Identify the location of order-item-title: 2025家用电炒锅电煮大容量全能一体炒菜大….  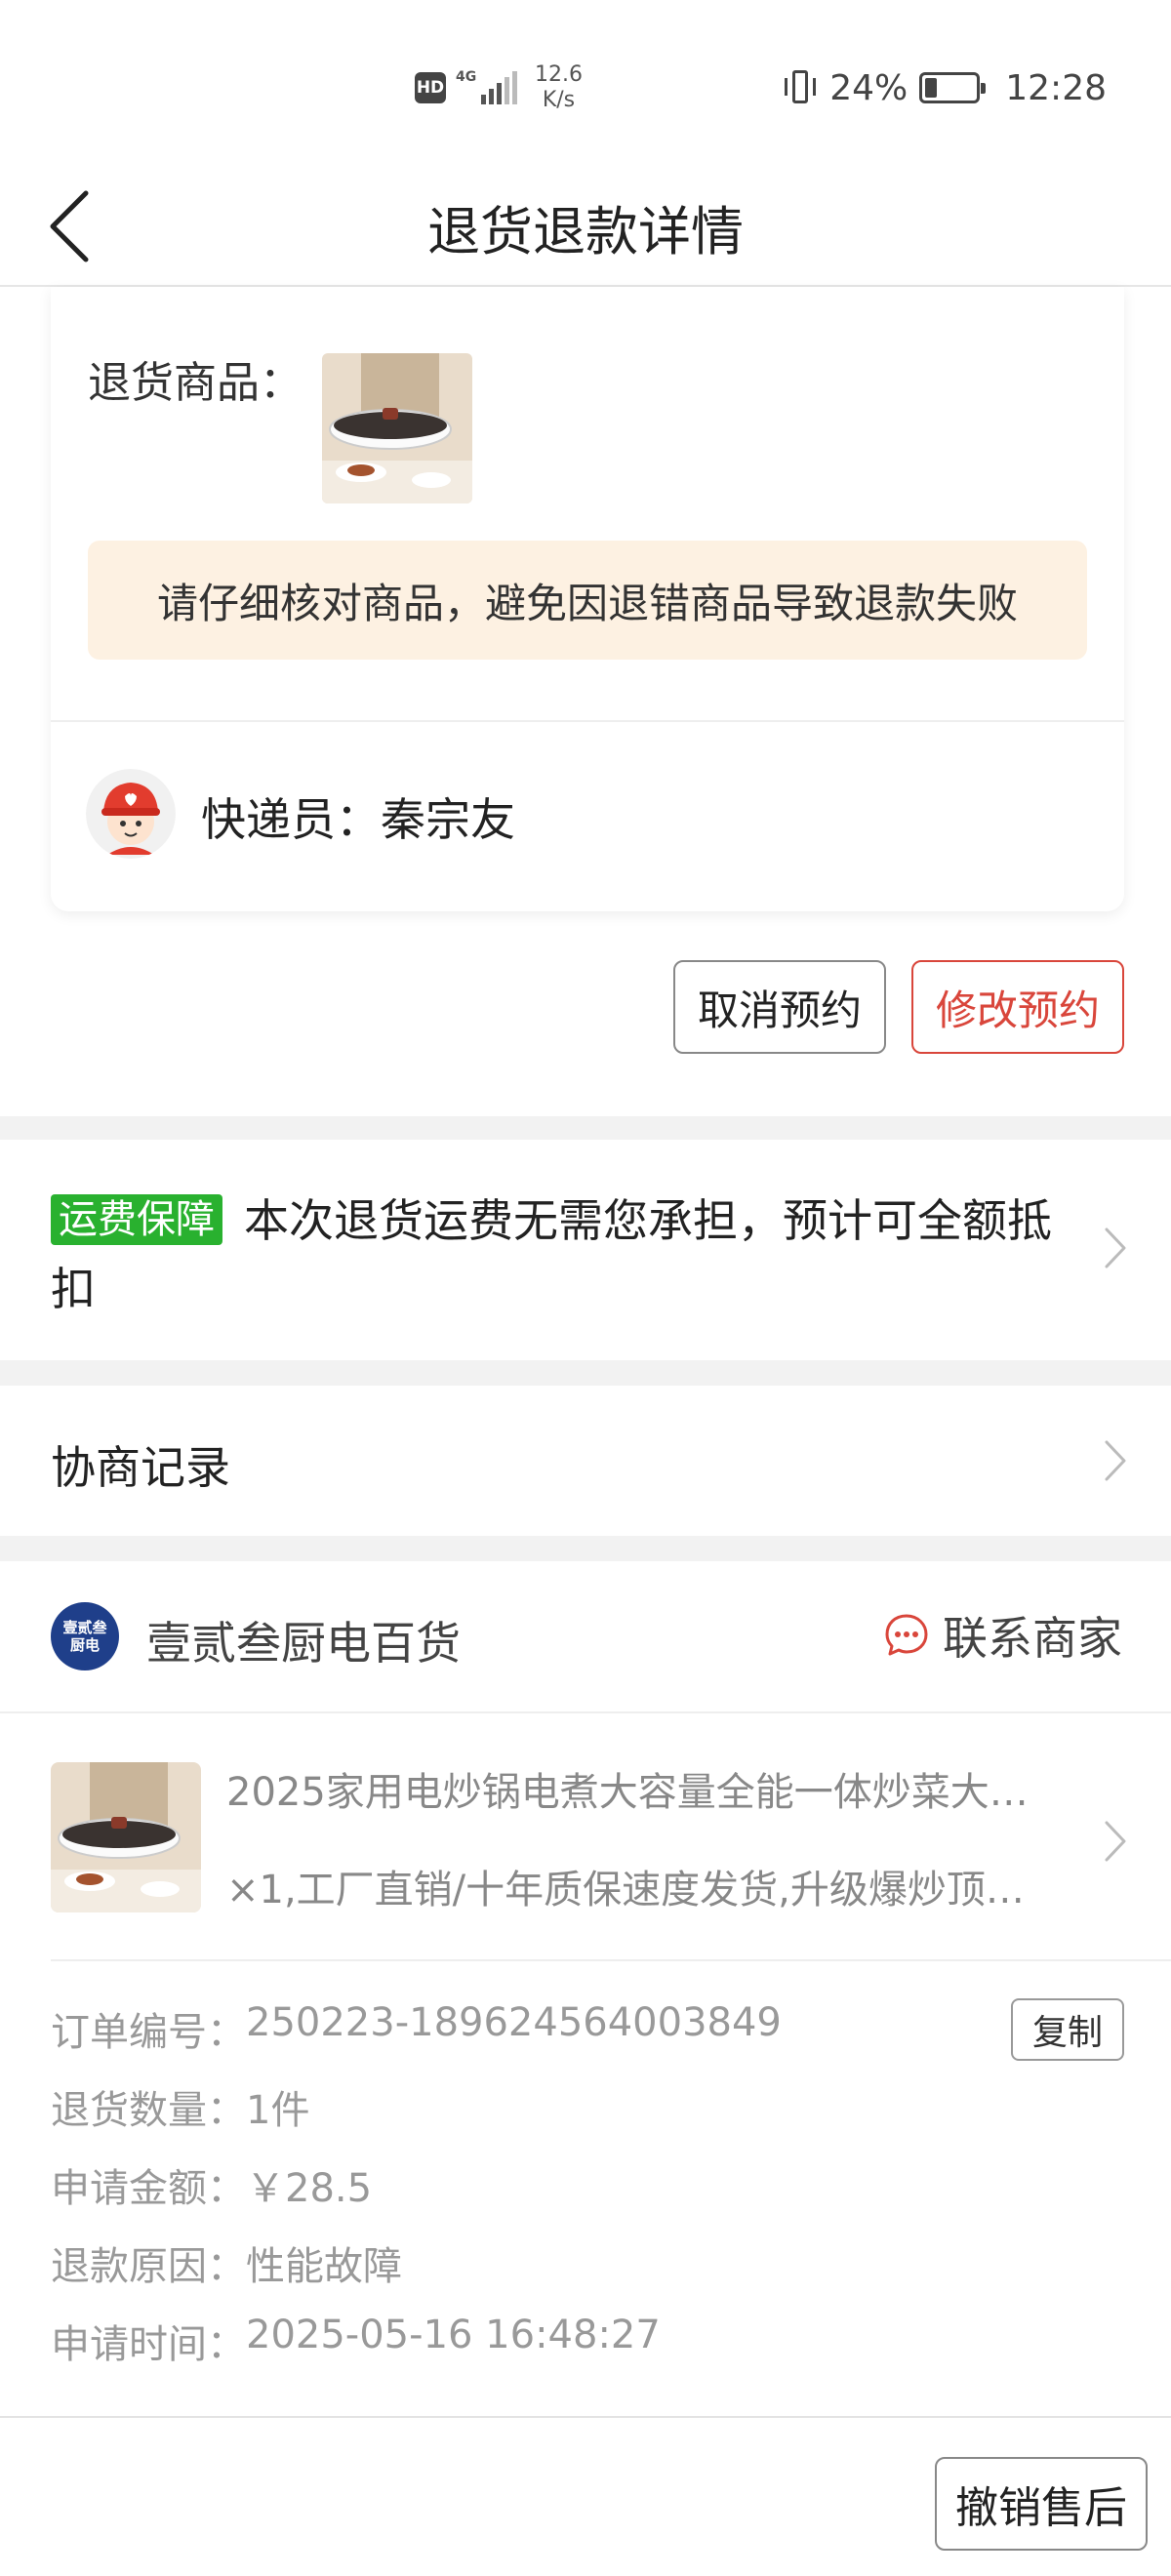
(641, 1788).